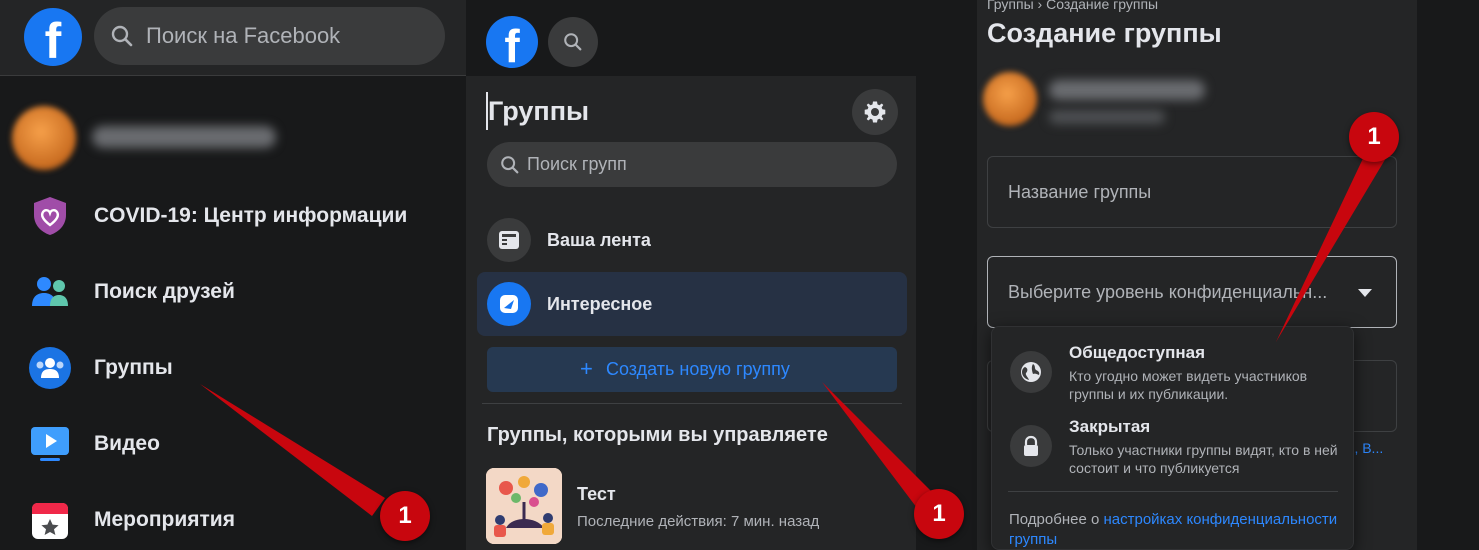  I want to click on search-placeholder: Поиск на Facebook, so click(243, 35).